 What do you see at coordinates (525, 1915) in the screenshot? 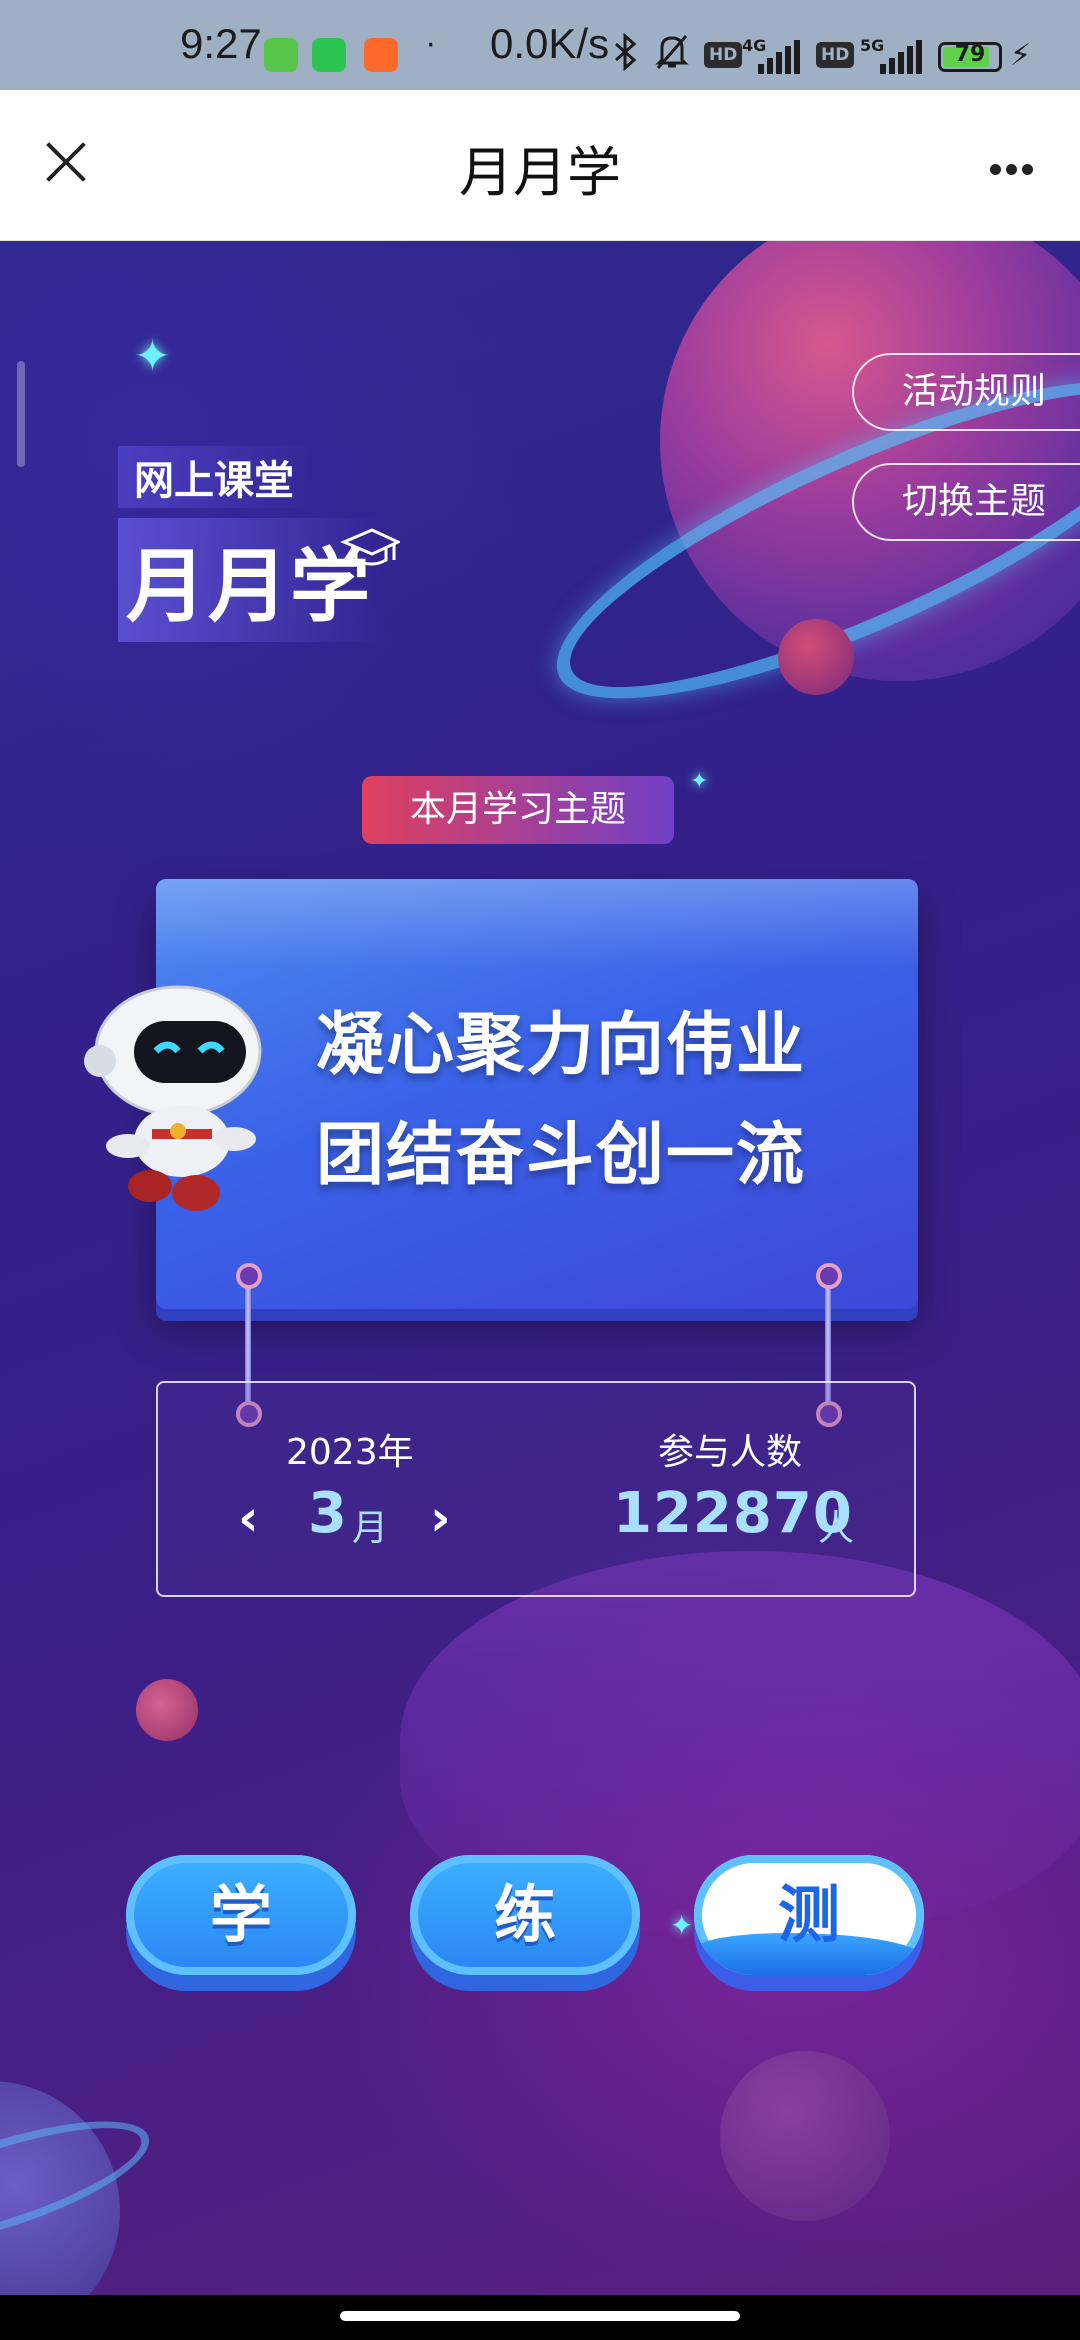
I see `practice-button: 练` at bounding box center [525, 1915].